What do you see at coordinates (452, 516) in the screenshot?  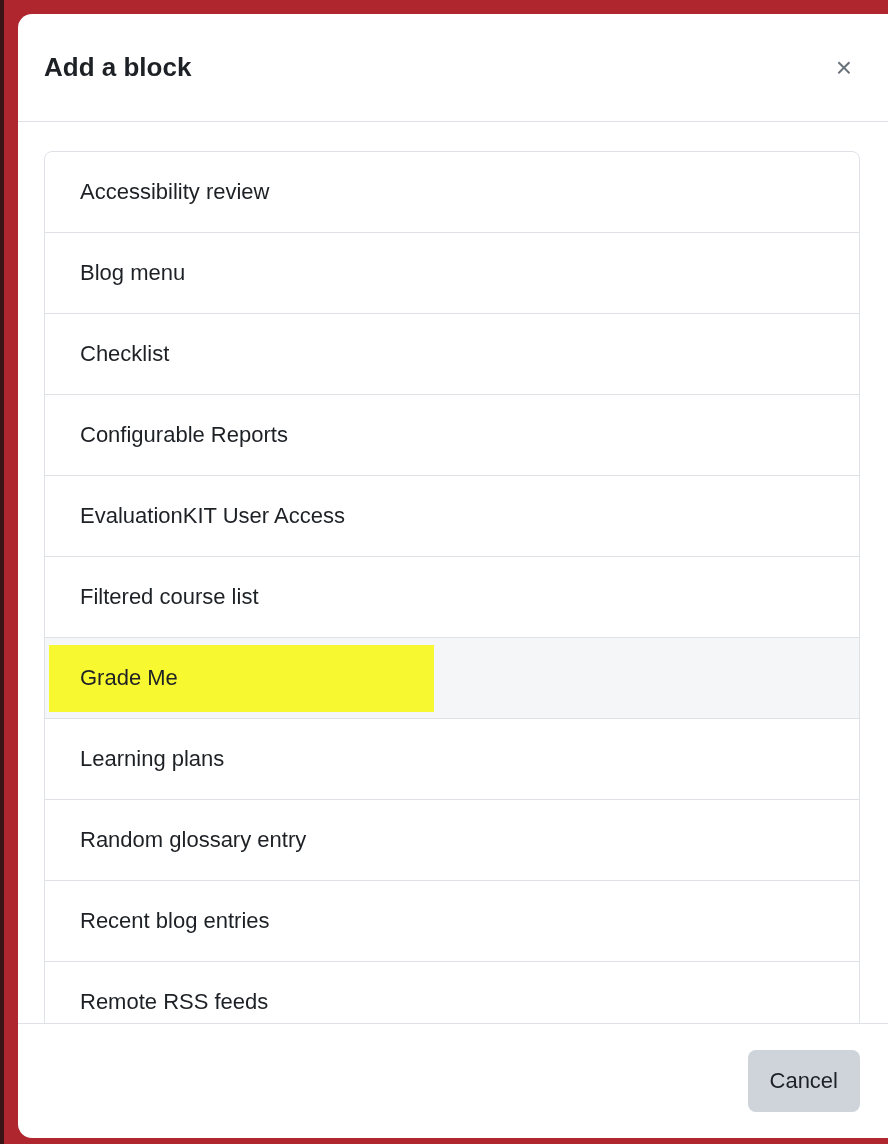 I see `block-list-item: EvaluationKIT User Access` at bounding box center [452, 516].